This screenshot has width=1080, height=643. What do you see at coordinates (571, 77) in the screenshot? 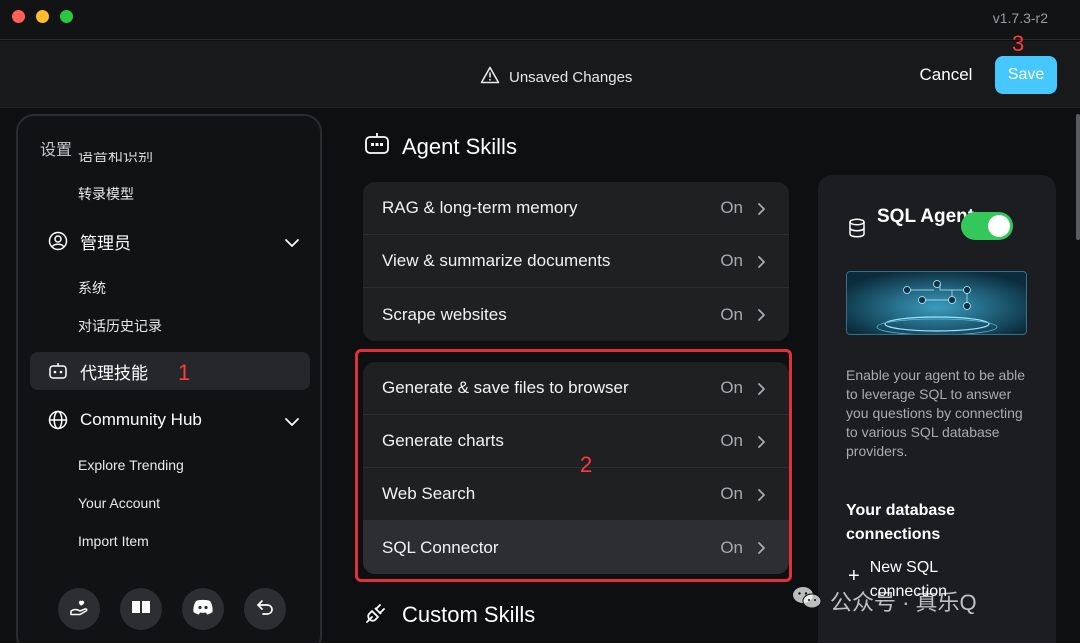
I see `unsaved-changes-label: Unsaved Changes` at bounding box center [571, 77].